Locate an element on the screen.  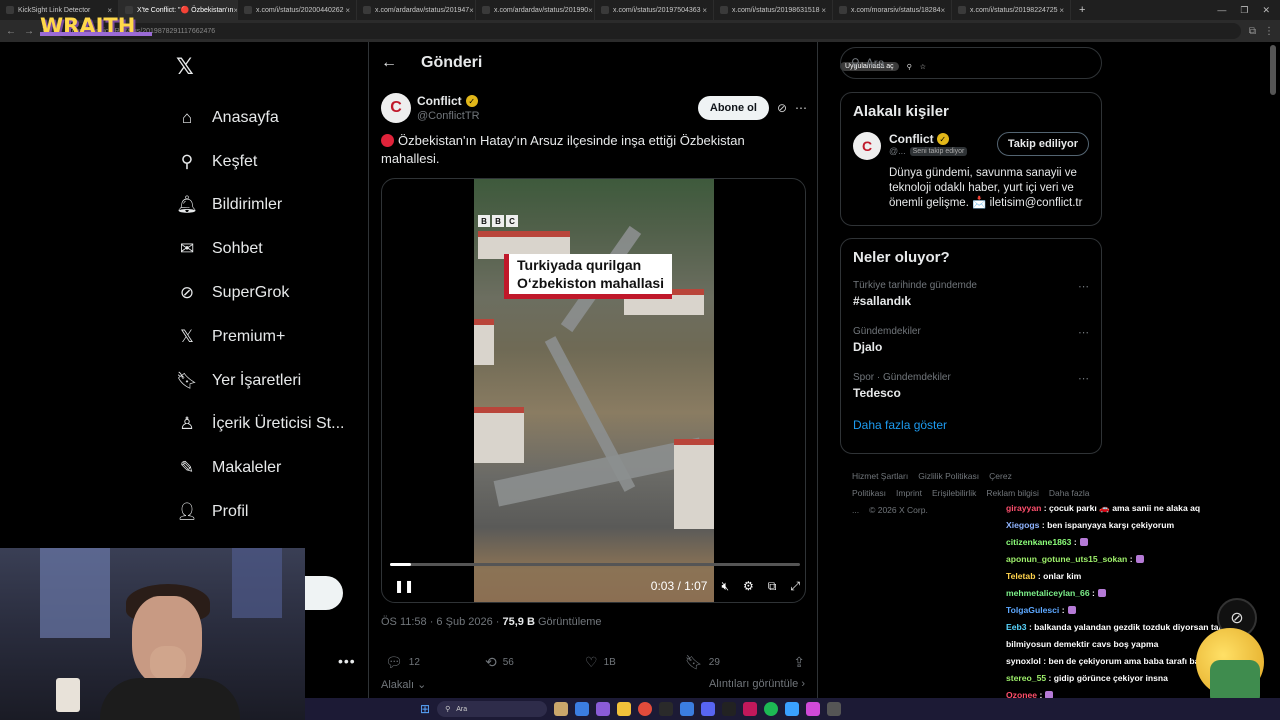
footer-link: © 2026 X Corp. is located at coordinates (898, 510).